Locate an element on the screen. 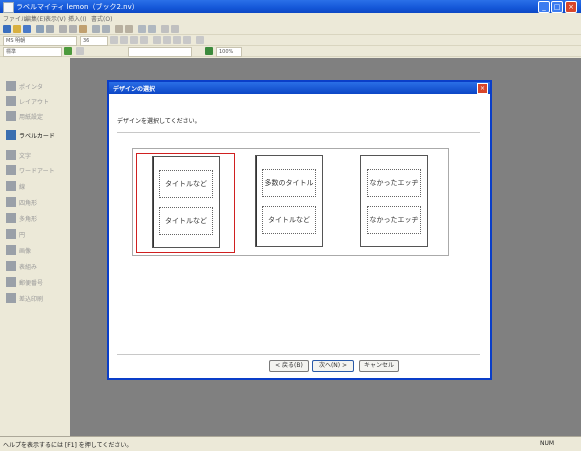 The height and width of the screenshot is (451, 581). tool-pointer: ポインタ is located at coordinates (36, 86).